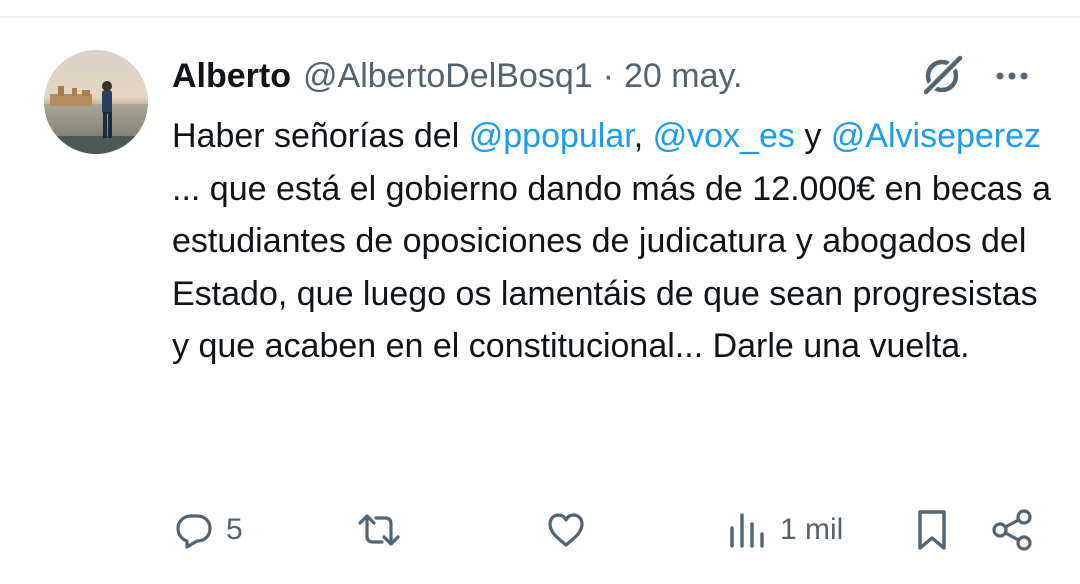  I want to click on like-button, so click(572, 530).